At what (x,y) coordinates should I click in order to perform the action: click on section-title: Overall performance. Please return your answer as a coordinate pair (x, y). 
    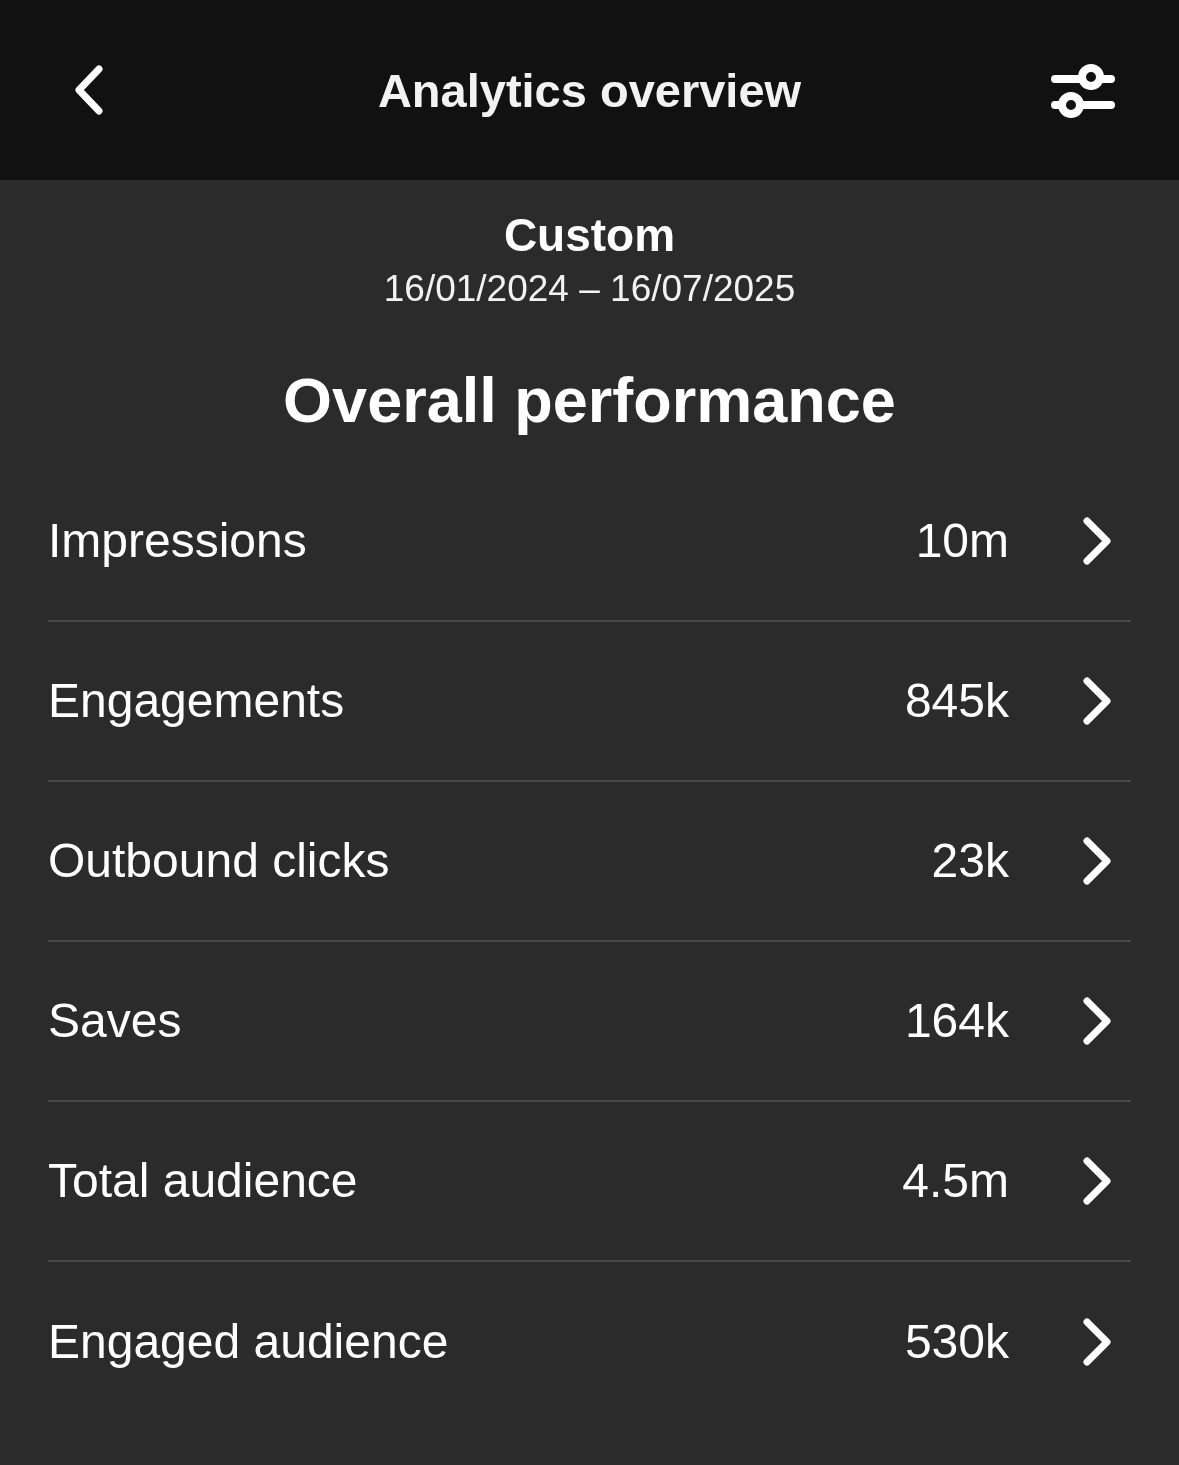
    Looking at the image, I should click on (589, 400).